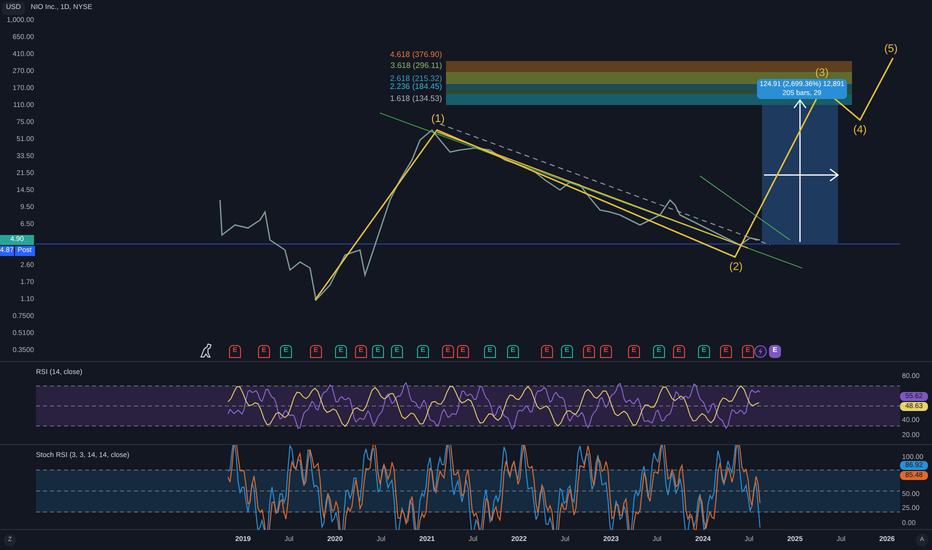  I want to click on wave-label: (1), so click(438, 119).